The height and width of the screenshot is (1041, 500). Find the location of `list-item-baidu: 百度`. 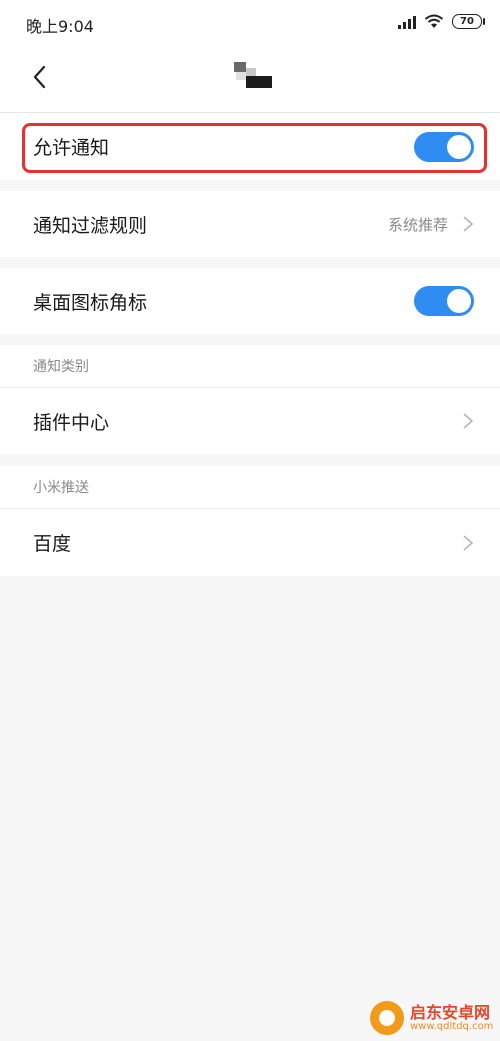

list-item-baidu: 百度 is located at coordinates (250, 542).